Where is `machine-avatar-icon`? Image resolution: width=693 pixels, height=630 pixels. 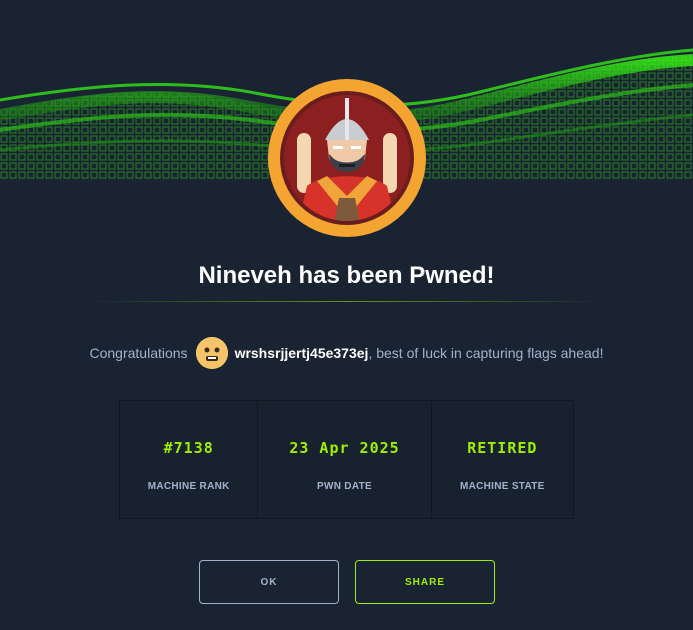 machine-avatar-icon is located at coordinates (347, 158).